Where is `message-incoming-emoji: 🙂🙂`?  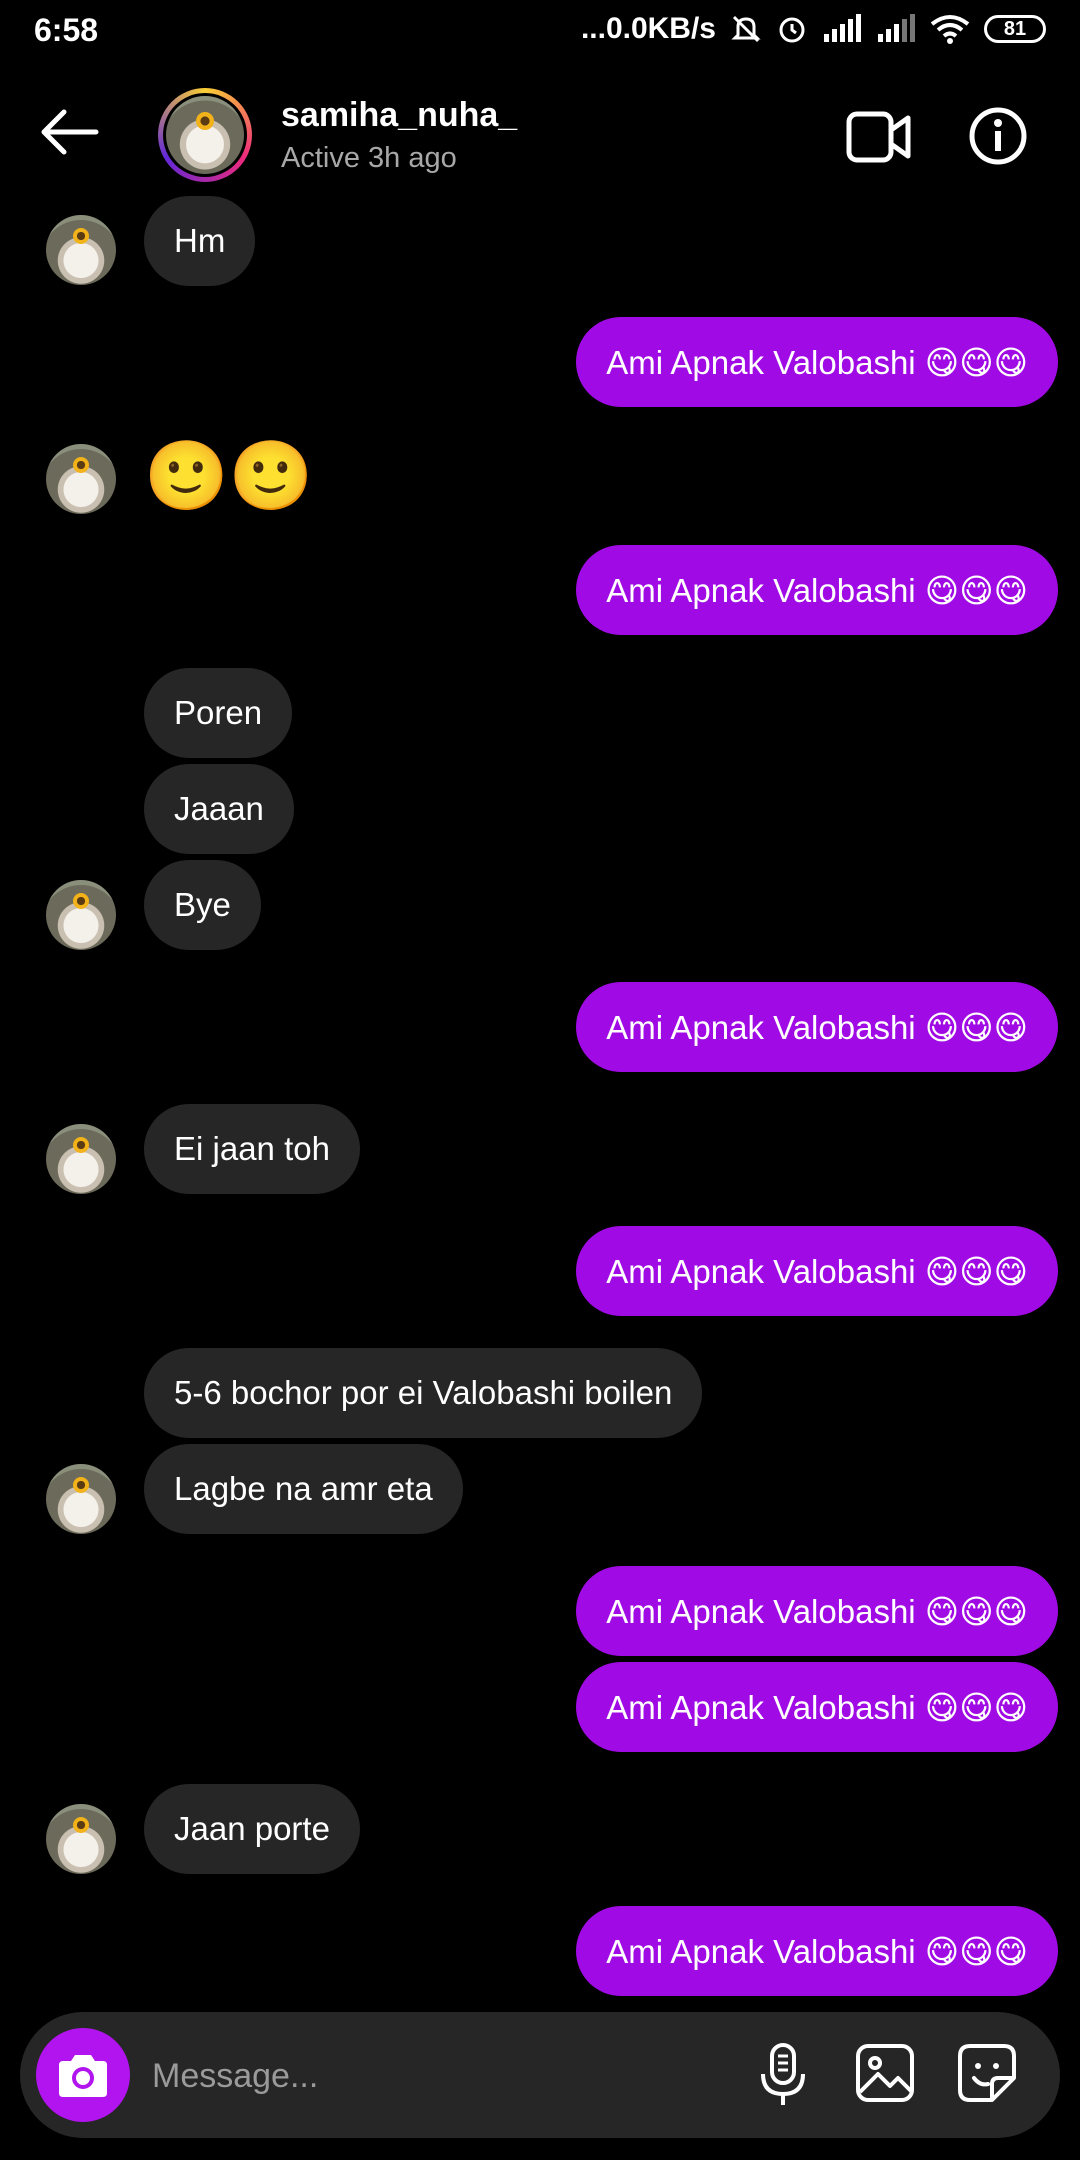 message-incoming-emoji: 🙂🙂 is located at coordinates (228, 476).